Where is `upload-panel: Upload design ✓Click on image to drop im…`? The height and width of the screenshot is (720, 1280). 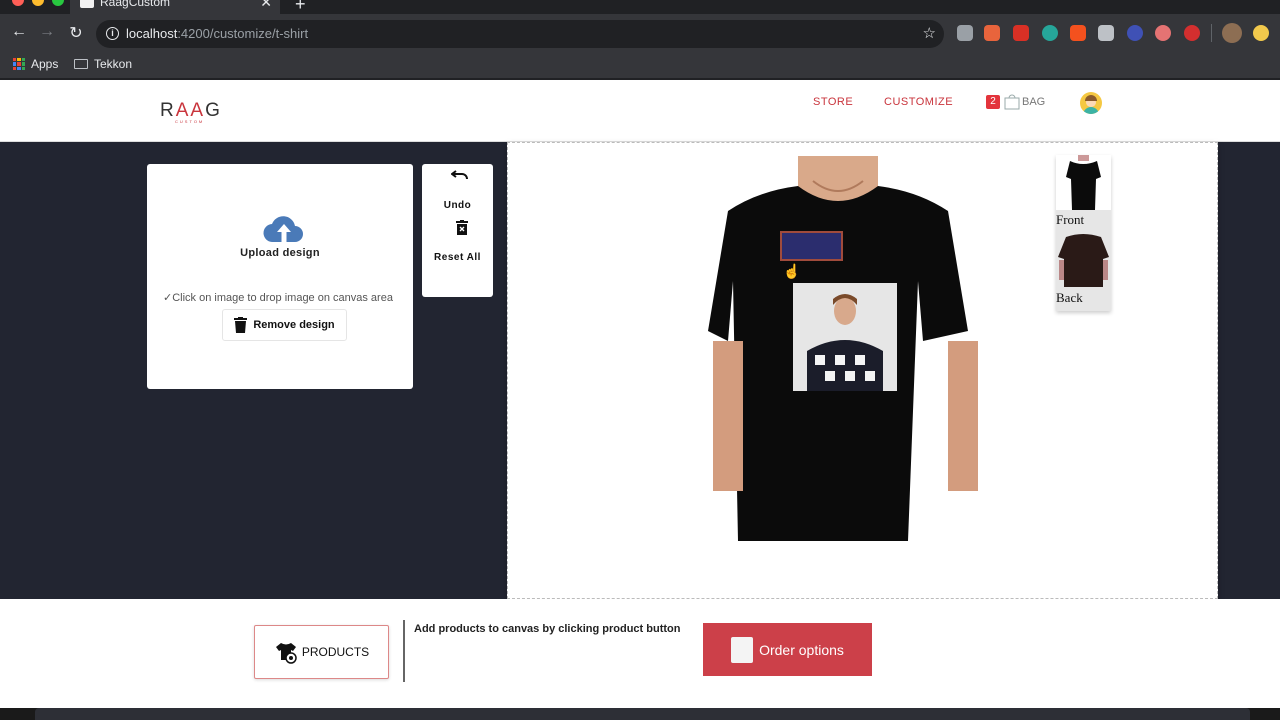 upload-panel: Upload design ✓Click on image to drop im… is located at coordinates (280, 276).